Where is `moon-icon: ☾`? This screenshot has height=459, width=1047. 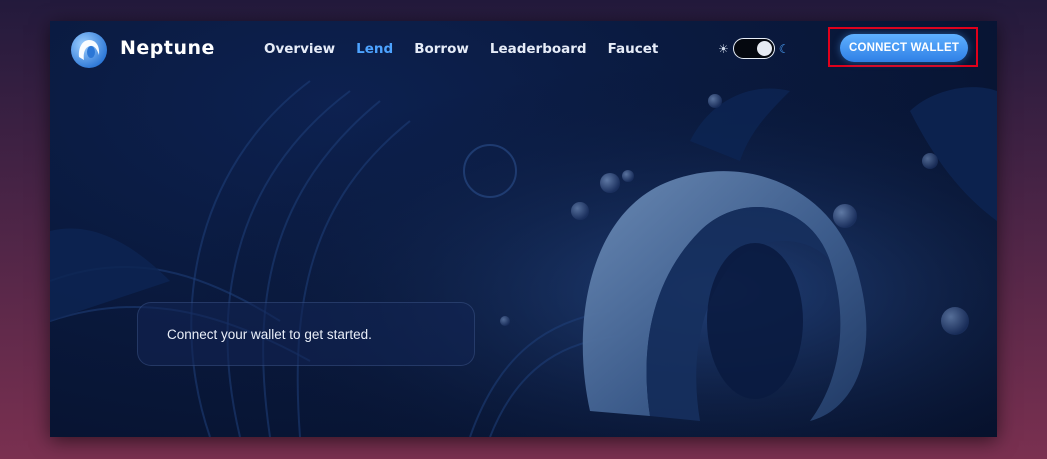 moon-icon: ☾ is located at coordinates (784, 48).